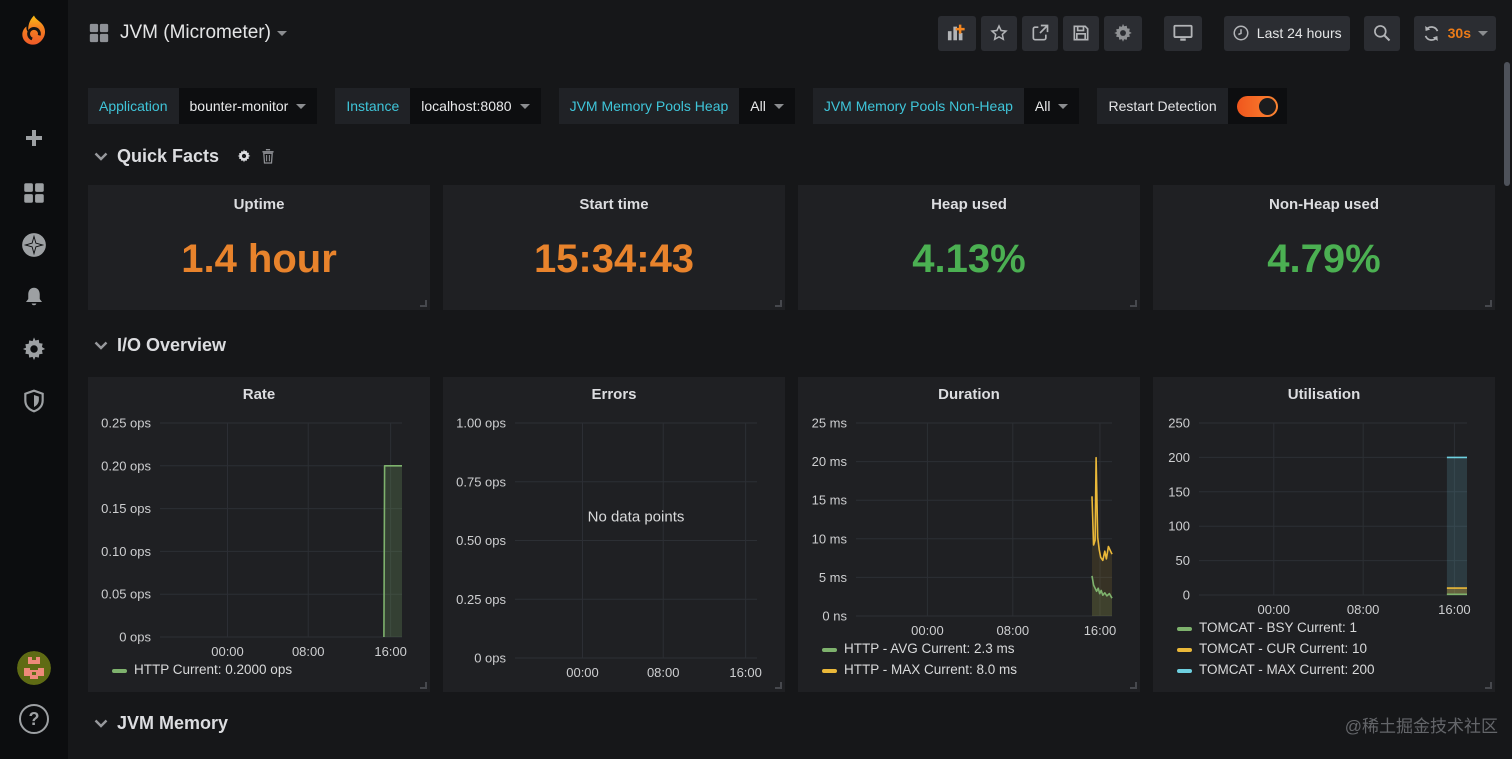 This screenshot has height=759, width=1512. Describe the element at coordinates (268, 156) in the screenshot. I see `row-delete-trash-icon` at that location.